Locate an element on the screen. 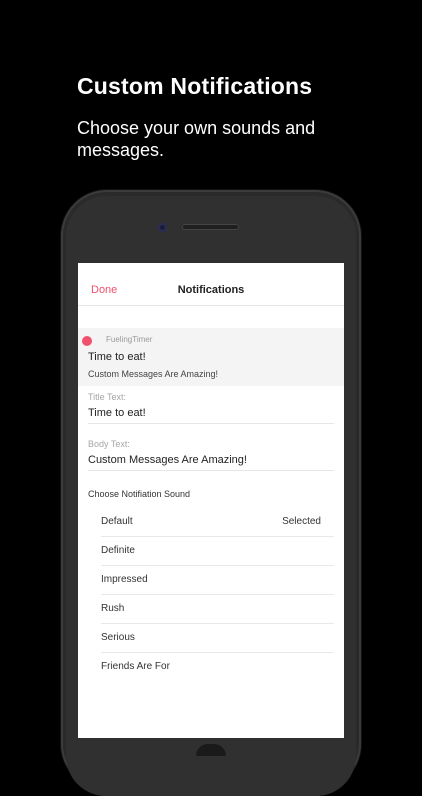  navigation-bar: Done Notifications is located at coordinates (211, 284).